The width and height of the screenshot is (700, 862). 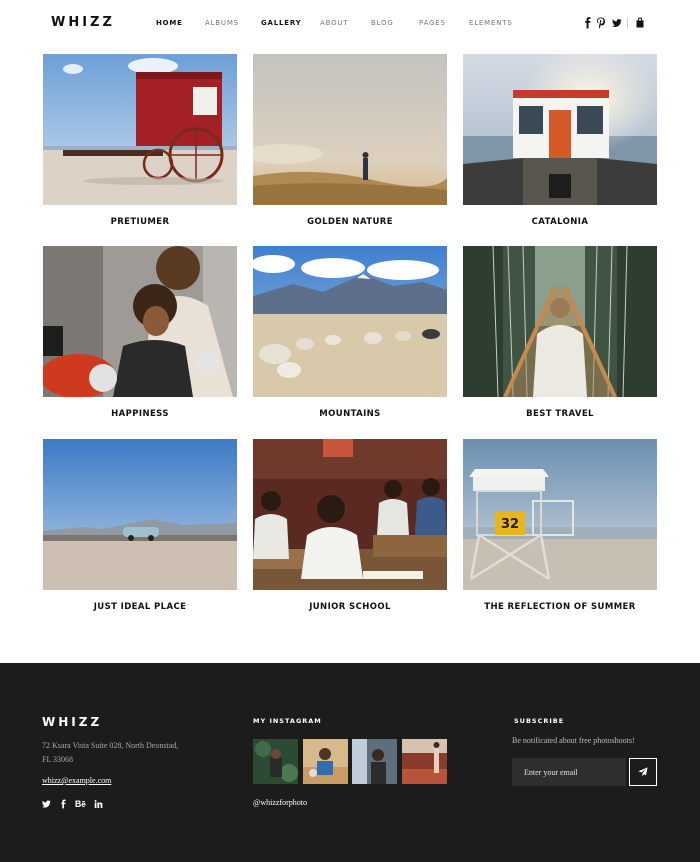 I want to click on gallery-title: JUST IDEAL PLACE, so click(x=140, y=607).